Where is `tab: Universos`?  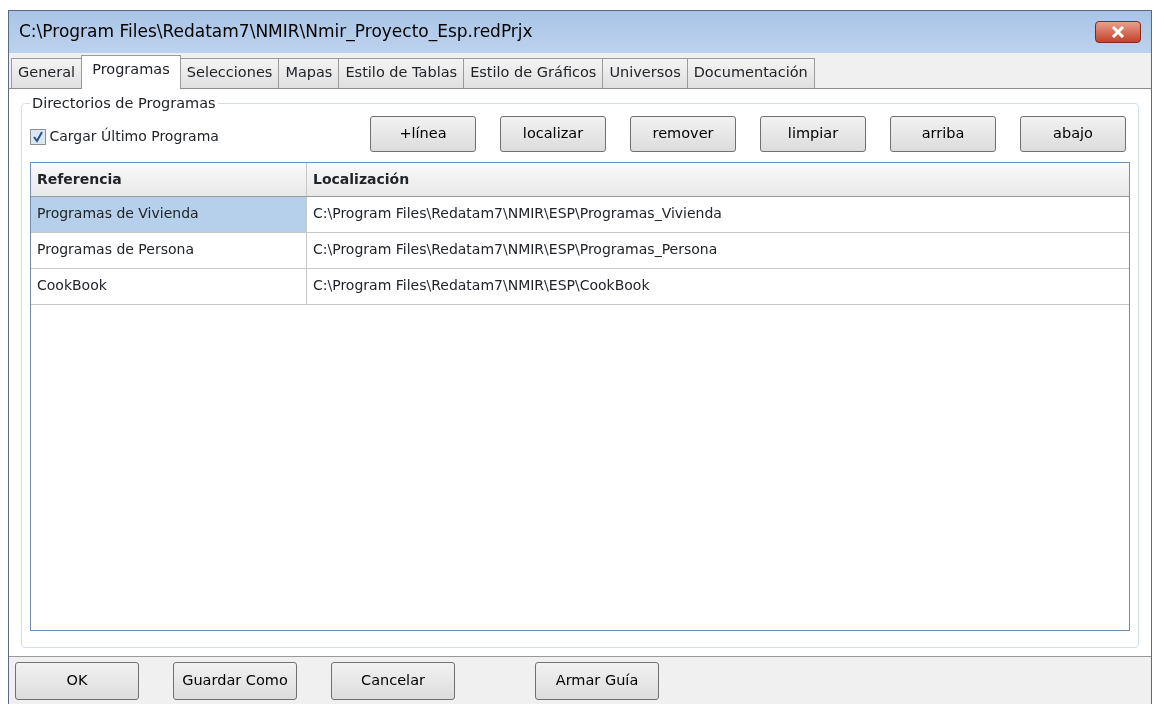
tab: Universos is located at coordinates (645, 73).